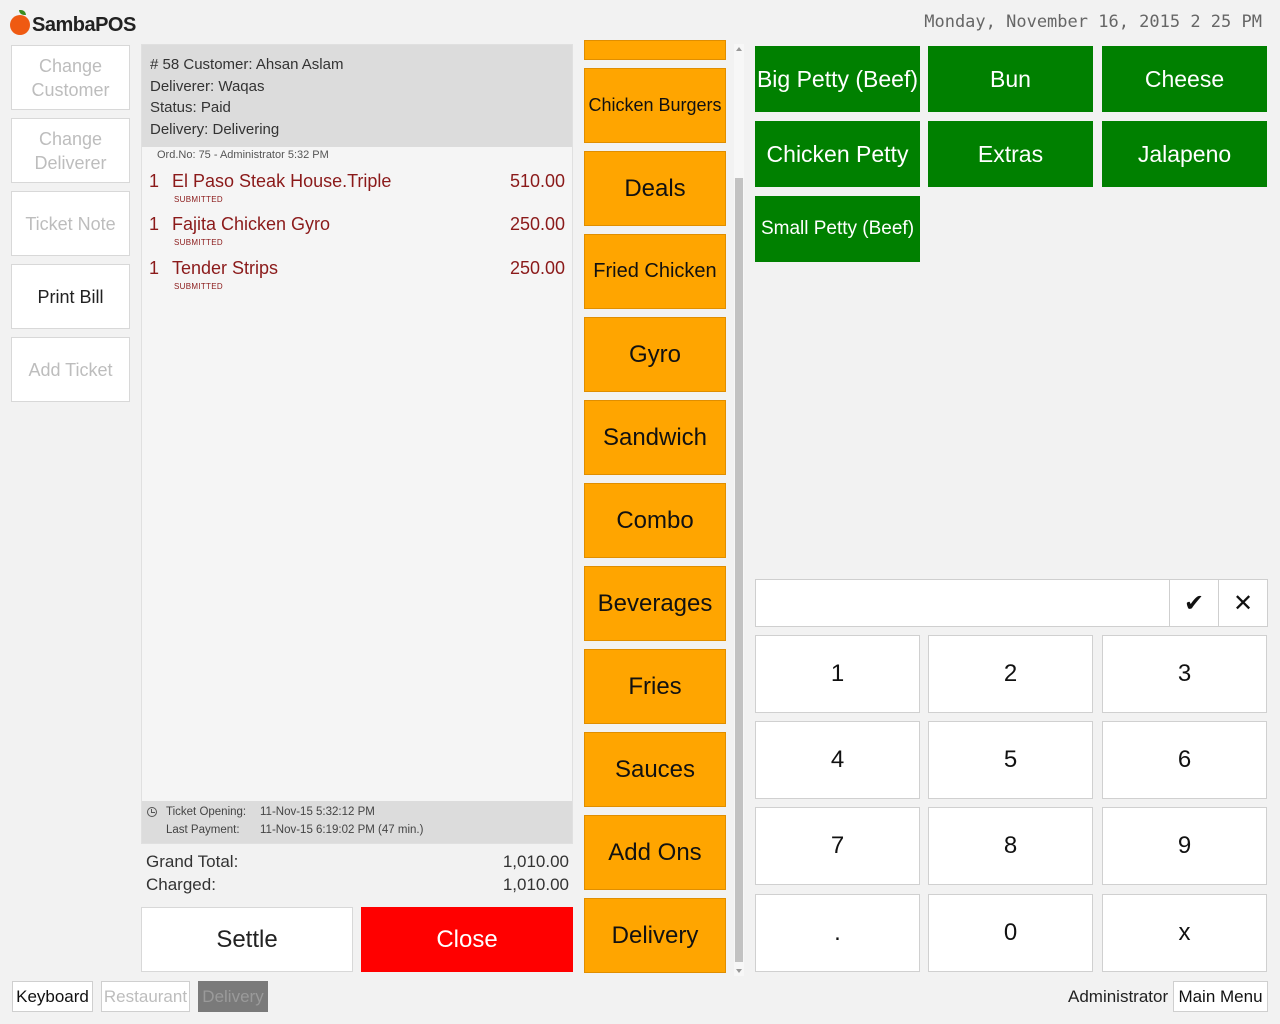  Describe the element at coordinates (655, 354) in the screenshot. I see `category-gyro: Gyro` at that location.